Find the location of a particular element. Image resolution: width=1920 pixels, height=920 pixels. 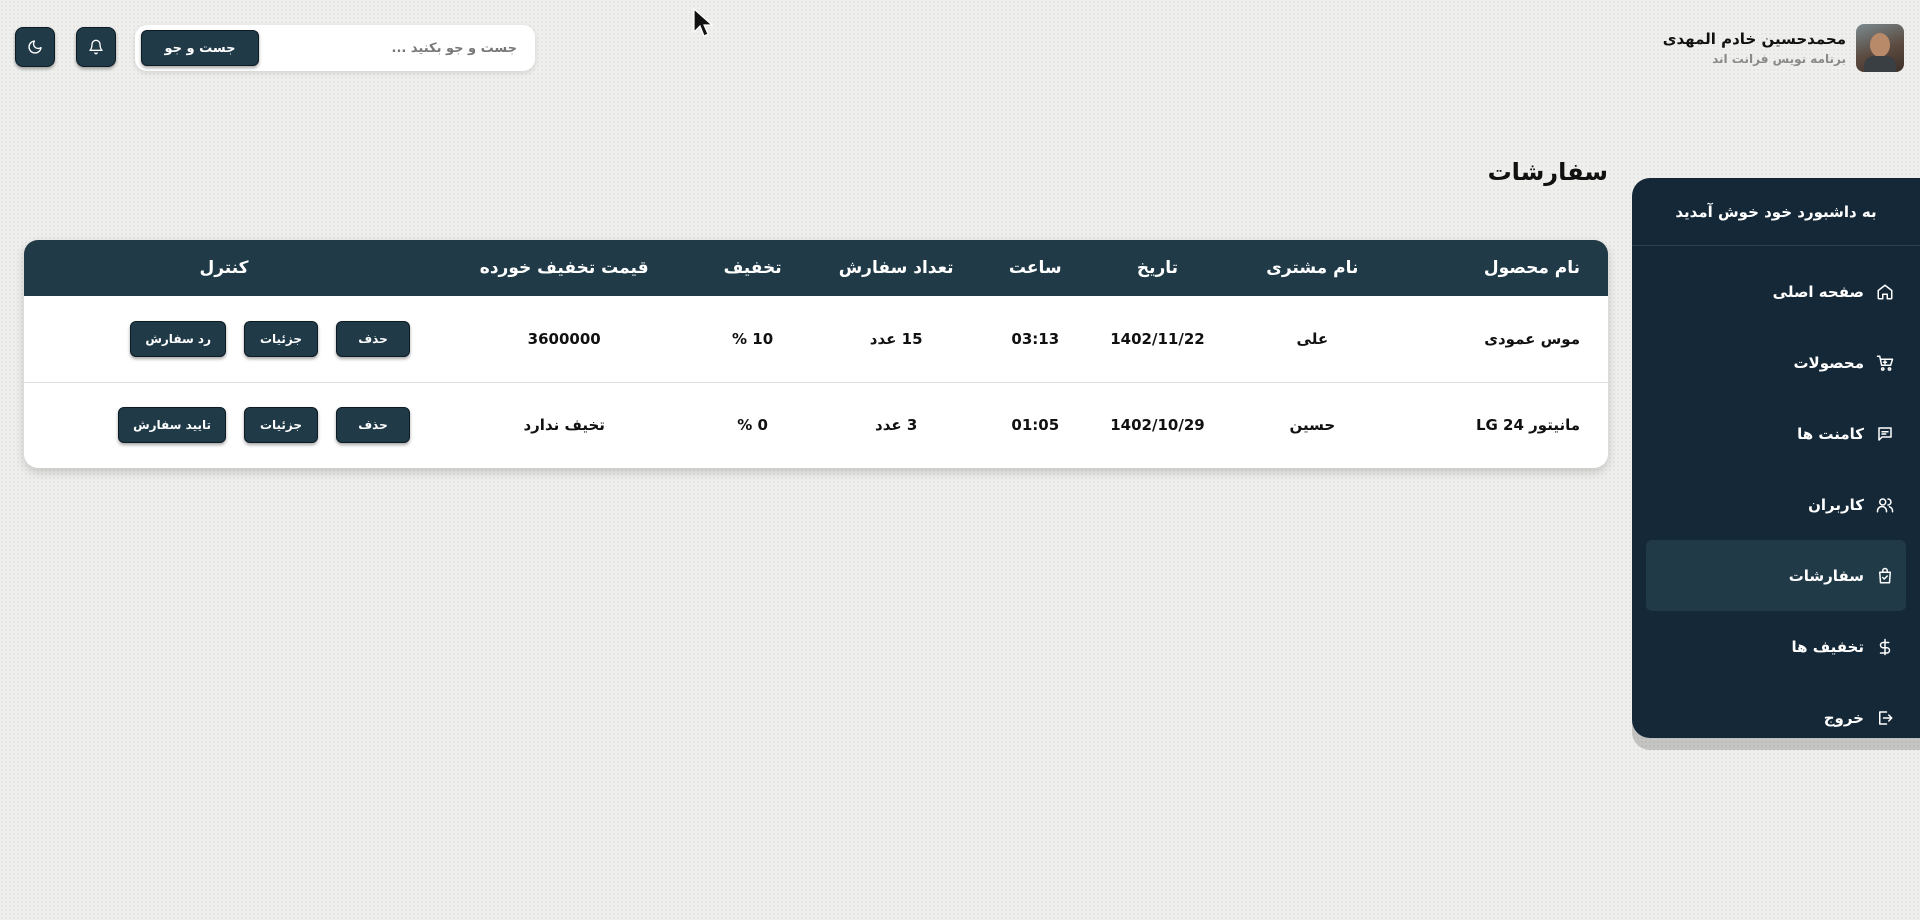

cell-discounted-price: 3600000 is located at coordinates (564, 338).